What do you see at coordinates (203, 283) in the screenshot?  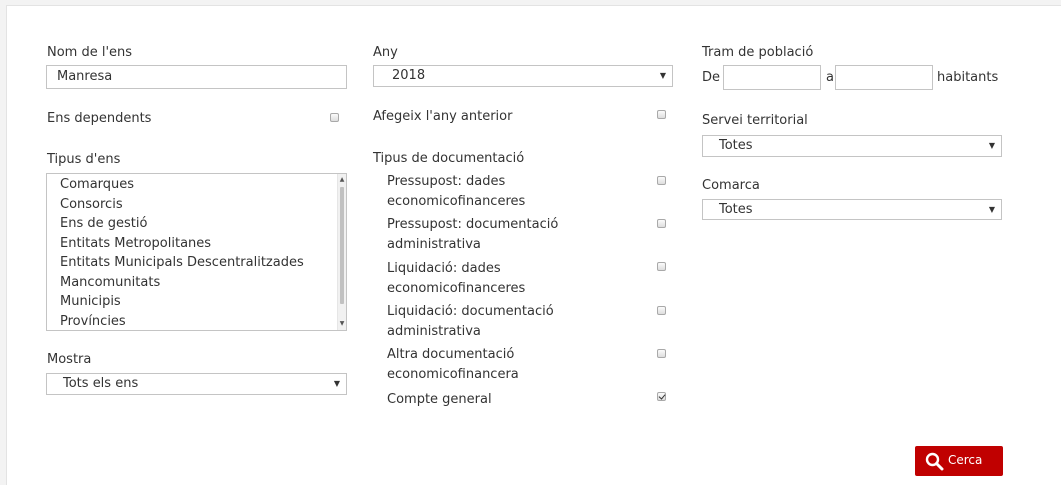 I see `tipus-ens-option: Mancomunitats` at bounding box center [203, 283].